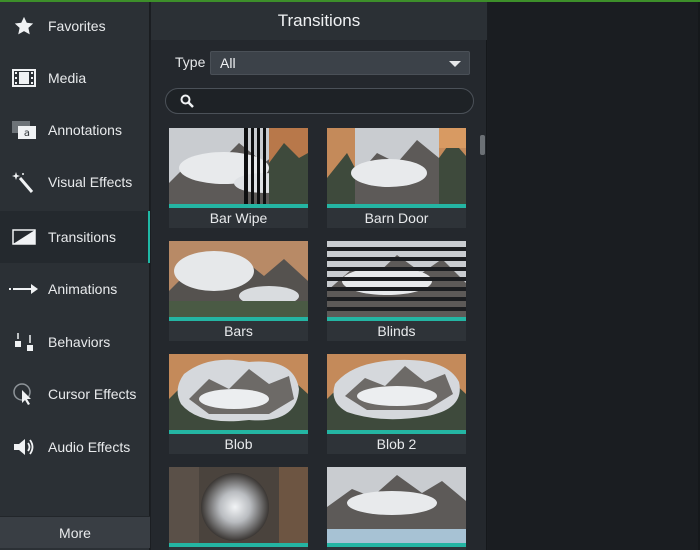 This screenshot has height=550, width=700. What do you see at coordinates (90, 182) in the screenshot?
I see `sidebar-item-label: Visual Effects` at bounding box center [90, 182].